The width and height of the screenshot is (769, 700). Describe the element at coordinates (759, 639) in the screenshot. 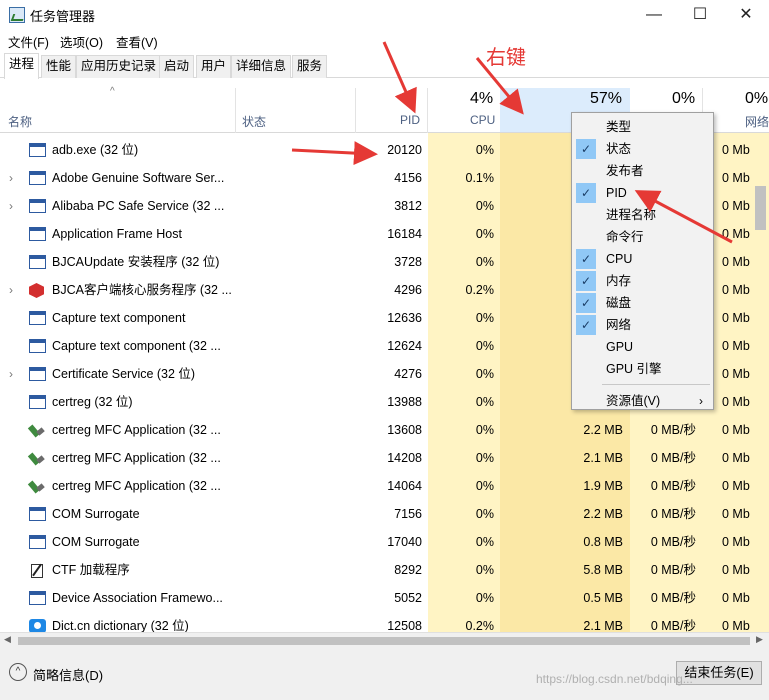

I see `scroll-right-icon: ▶` at that location.